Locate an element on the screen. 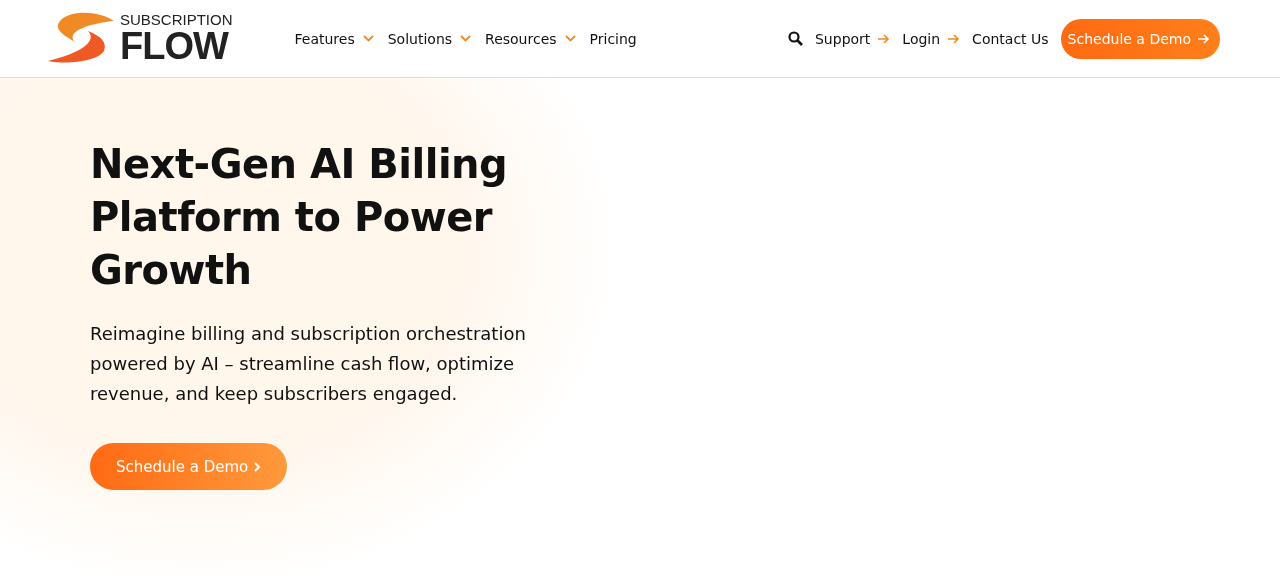 The image size is (1280, 577). chevron-right-icon is located at coordinates (258, 466).